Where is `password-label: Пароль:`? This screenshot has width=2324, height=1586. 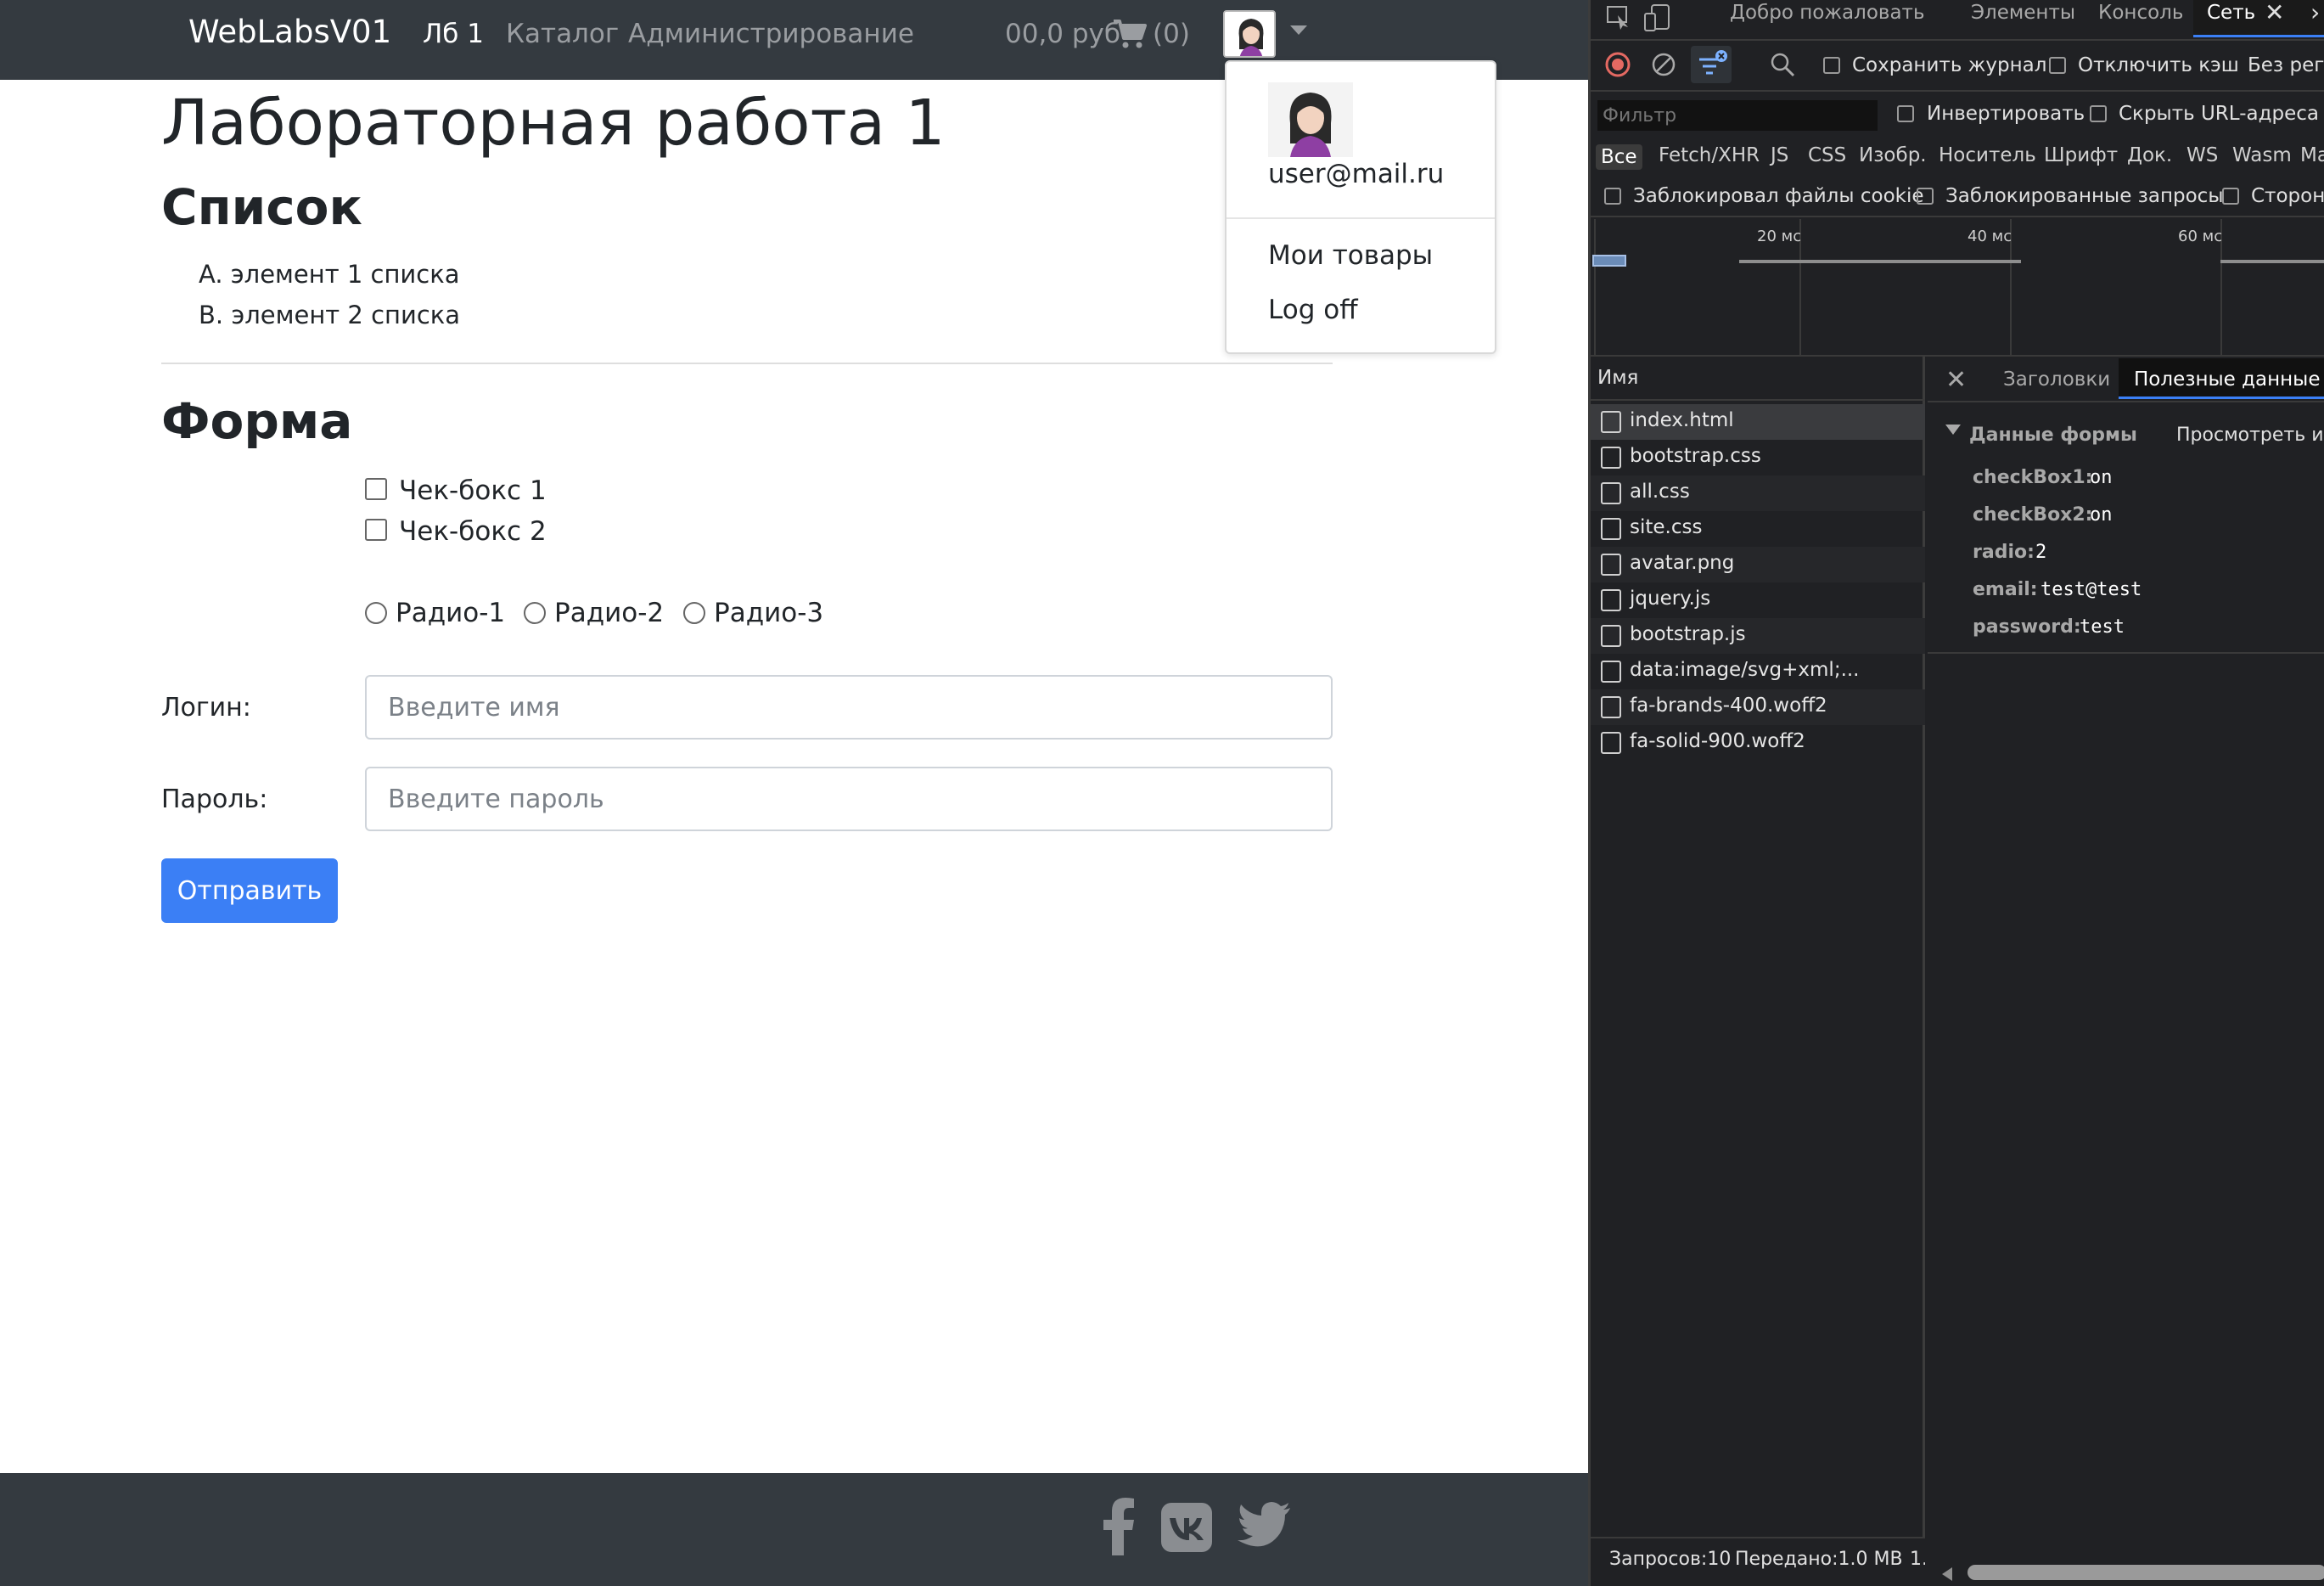
password-label: Пароль: is located at coordinates (214, 799).